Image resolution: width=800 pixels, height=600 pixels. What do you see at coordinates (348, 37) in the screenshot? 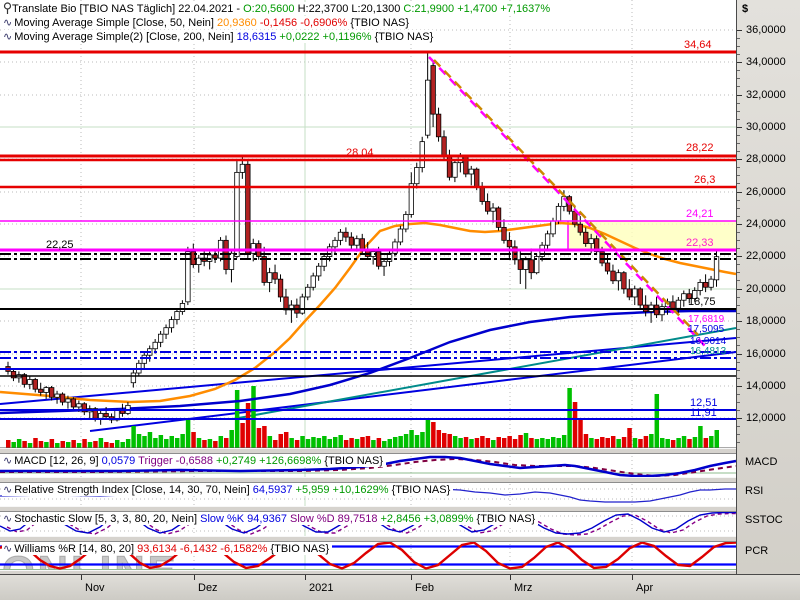
I see `legend-text: +0,1196%` at bounding box center [348, 37].